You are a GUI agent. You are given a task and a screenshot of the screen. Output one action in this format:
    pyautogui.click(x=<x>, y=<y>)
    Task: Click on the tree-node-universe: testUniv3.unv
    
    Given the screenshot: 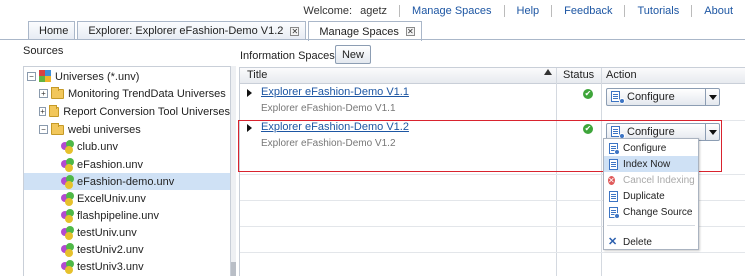 What is the action you would take?
    pyautogui.click(x=127, y=266)
    